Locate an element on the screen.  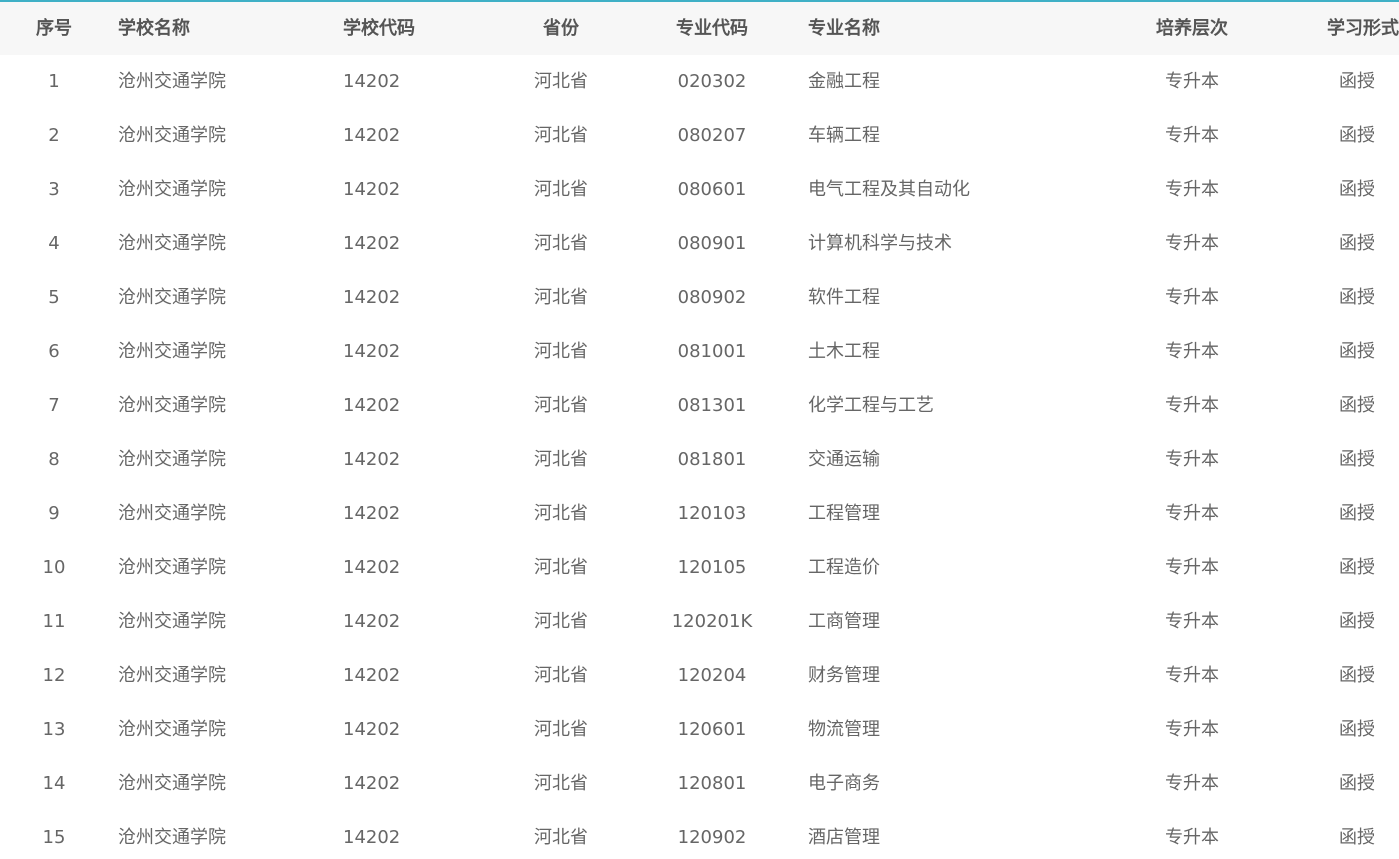
cell-major-code: 120201K is located at coordinates (712, 621).